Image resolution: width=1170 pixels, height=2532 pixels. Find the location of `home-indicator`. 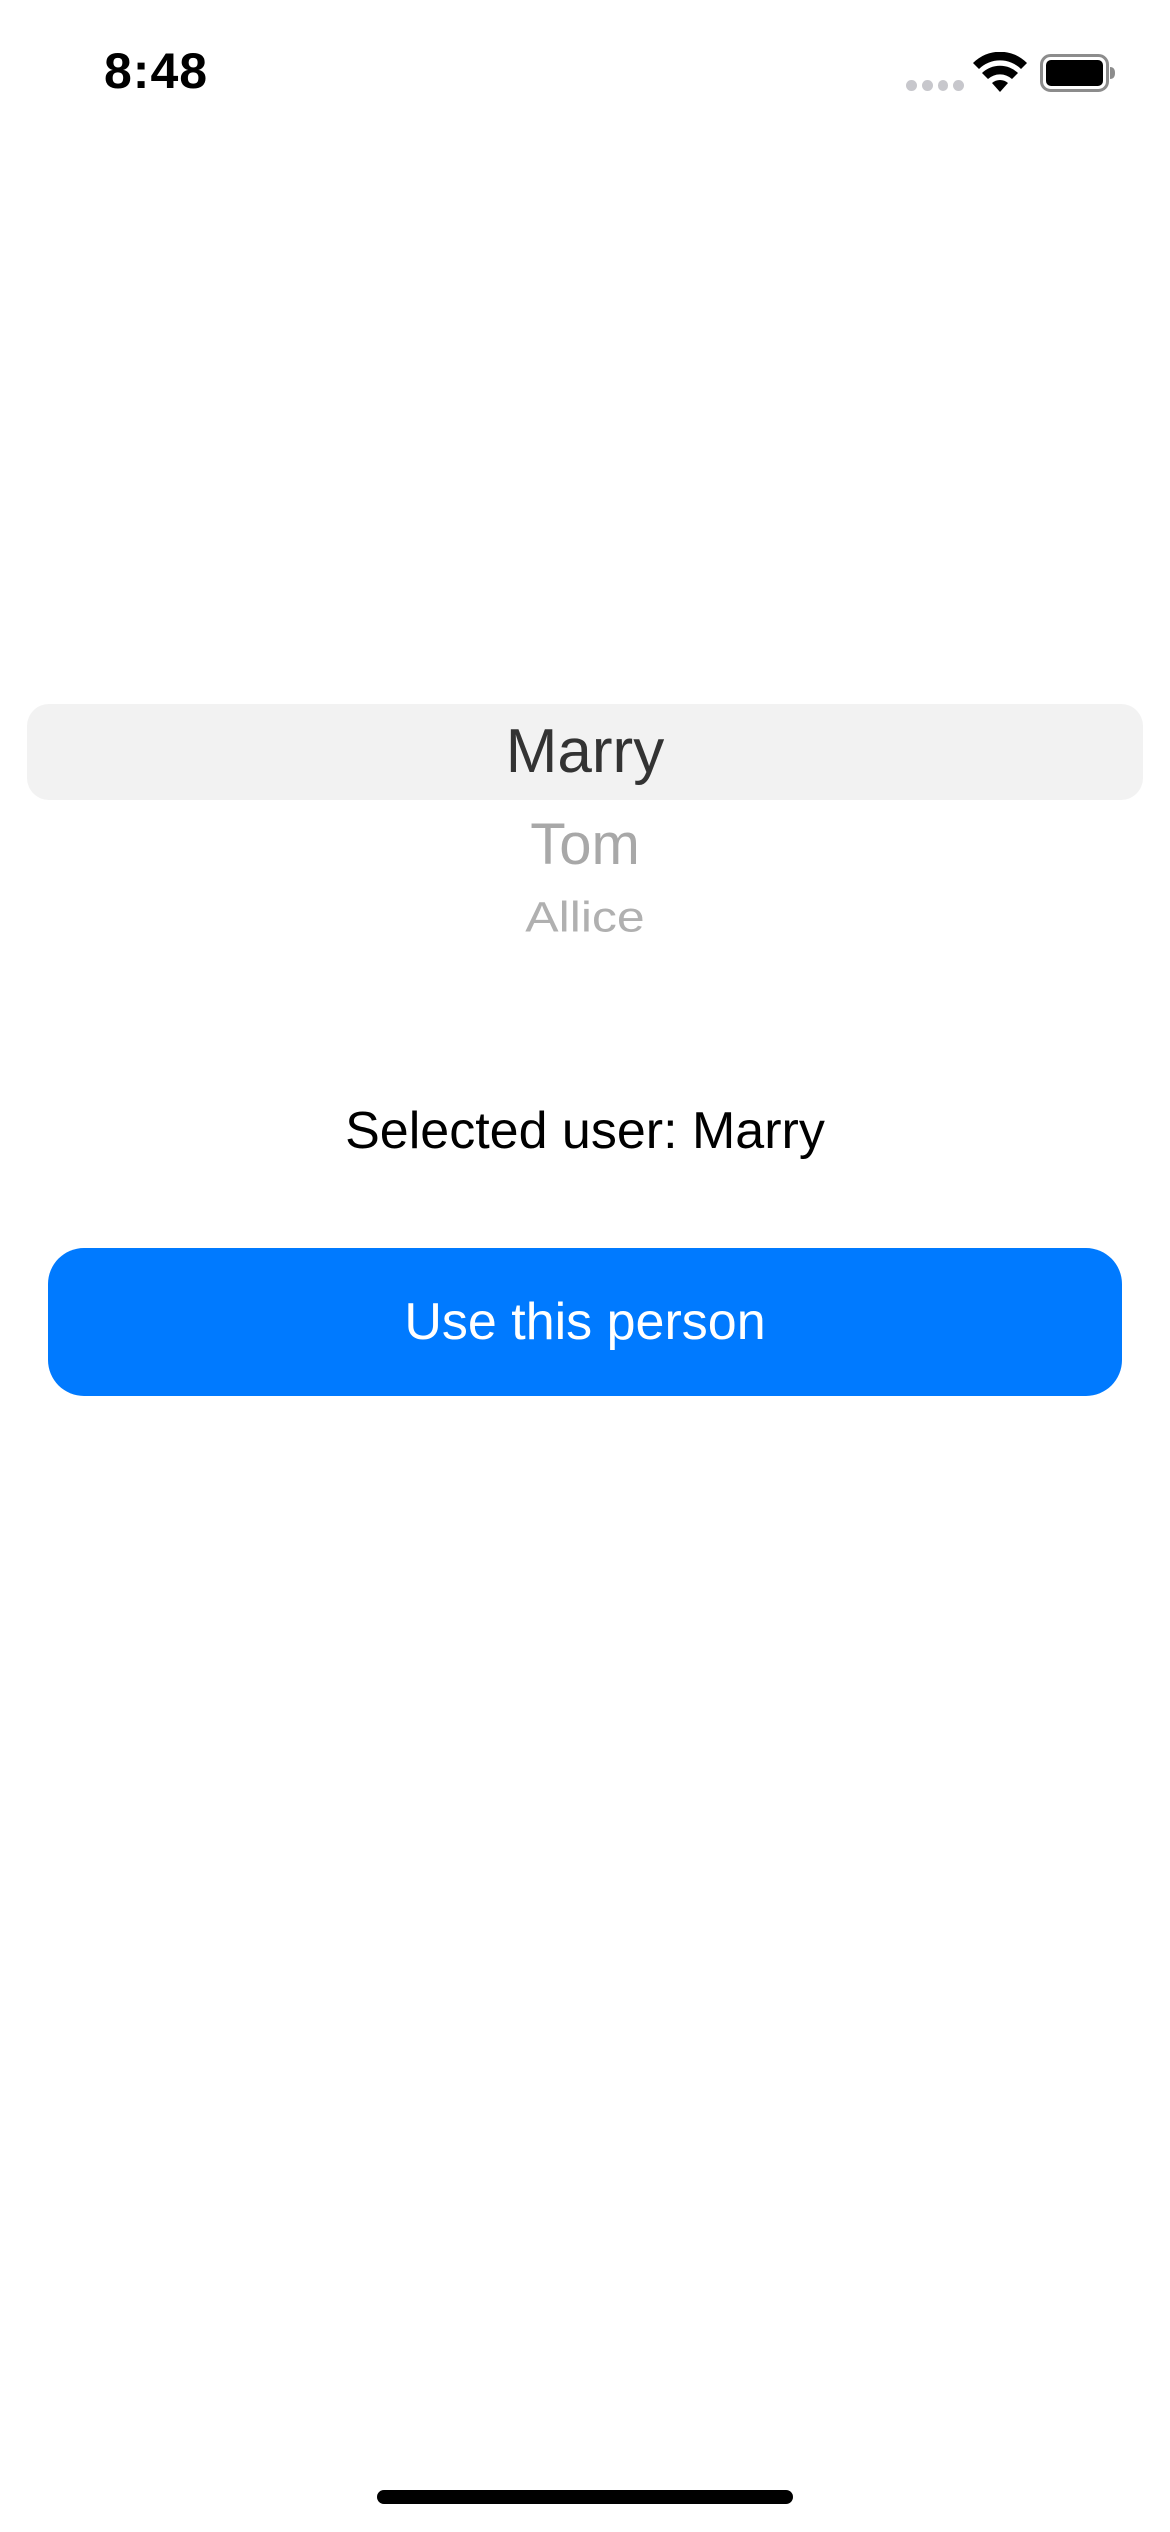

home-indicator is located at coordinates (585, 2497).